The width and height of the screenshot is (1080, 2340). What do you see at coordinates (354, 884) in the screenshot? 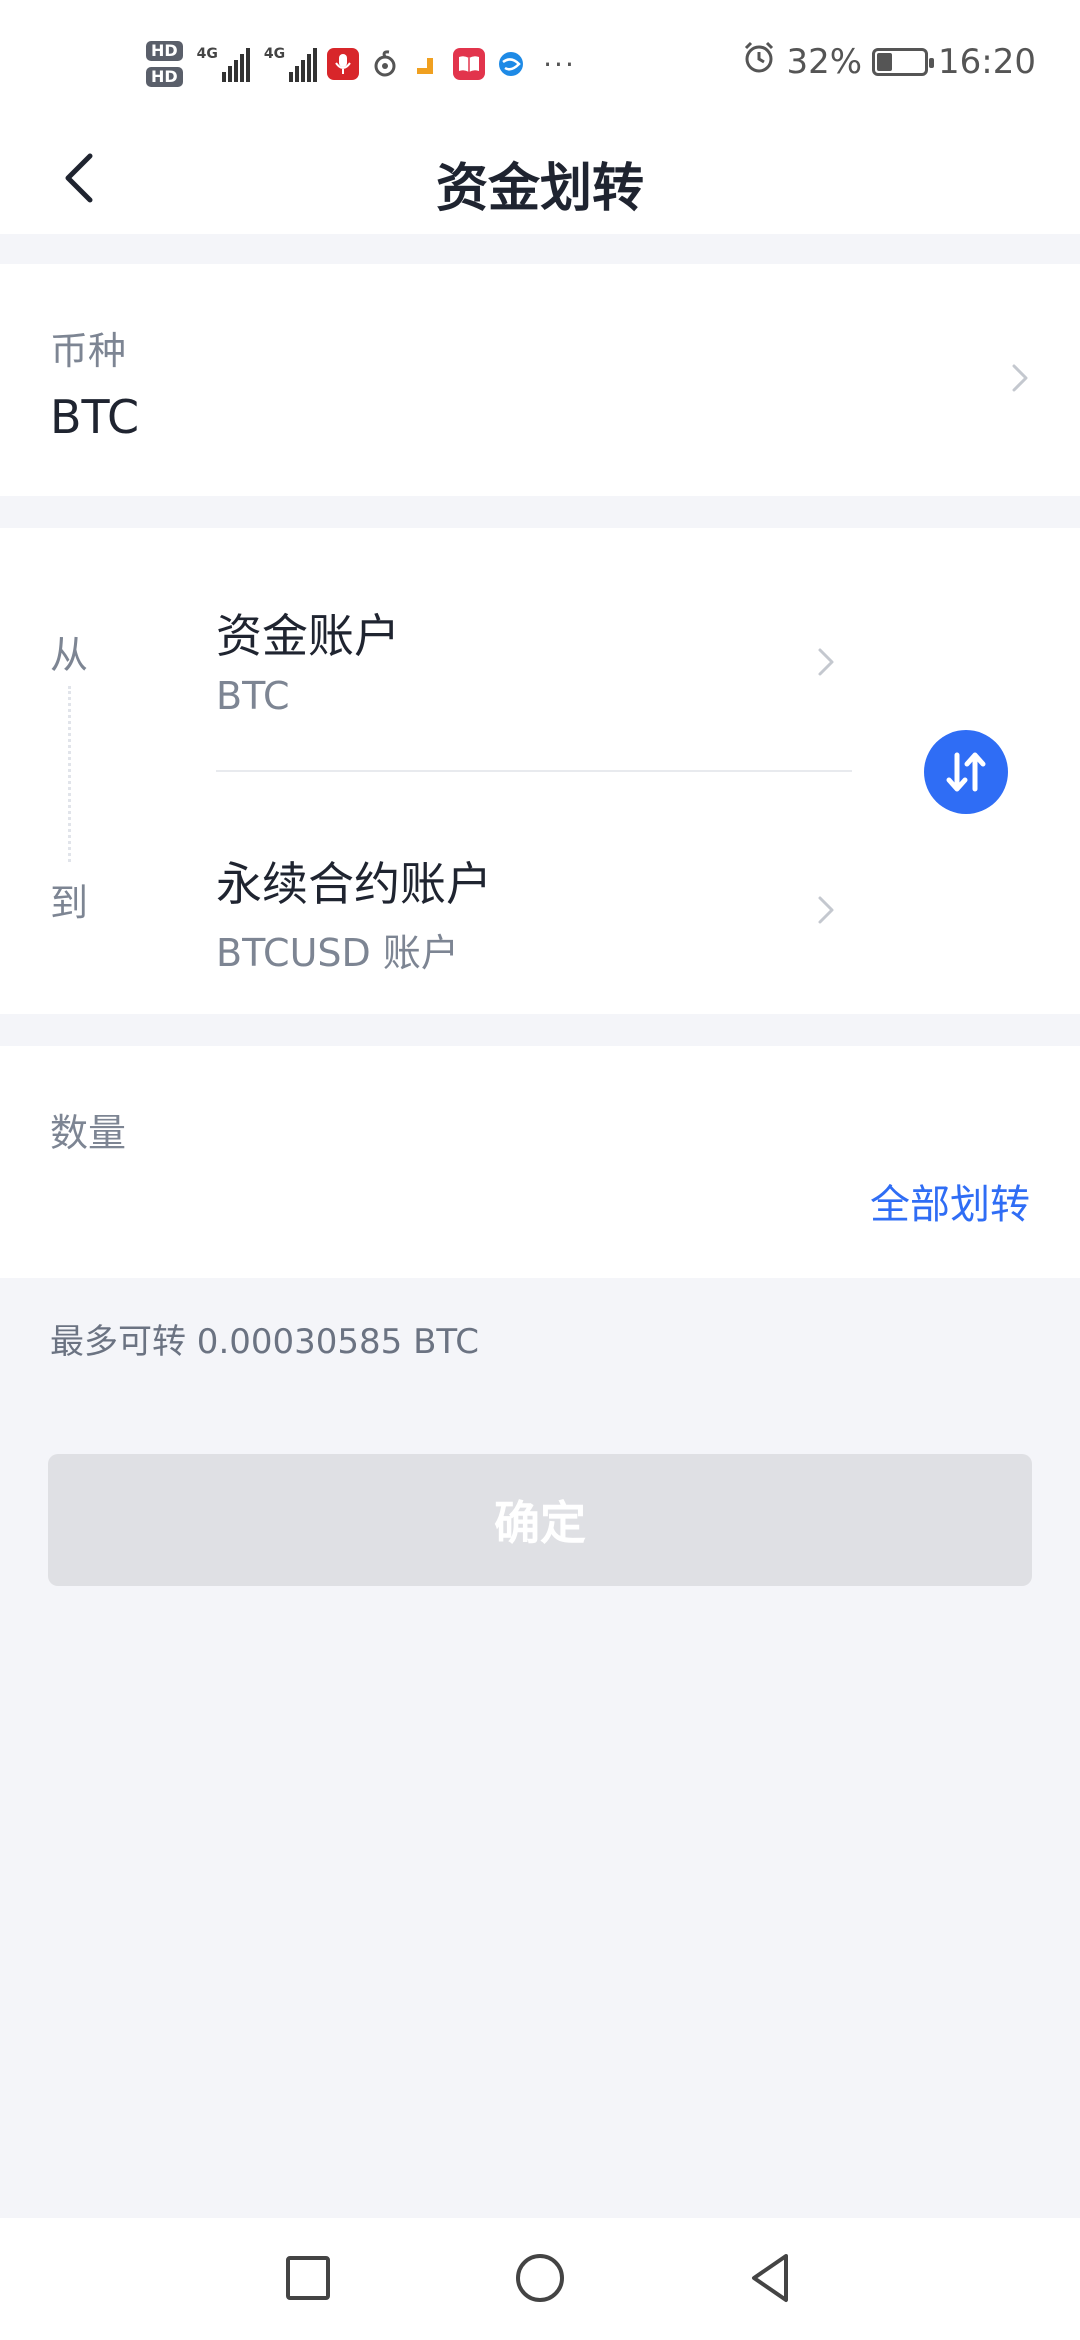
I see `to-account-name: 永续合约账户` at bounding box center [354, 884].